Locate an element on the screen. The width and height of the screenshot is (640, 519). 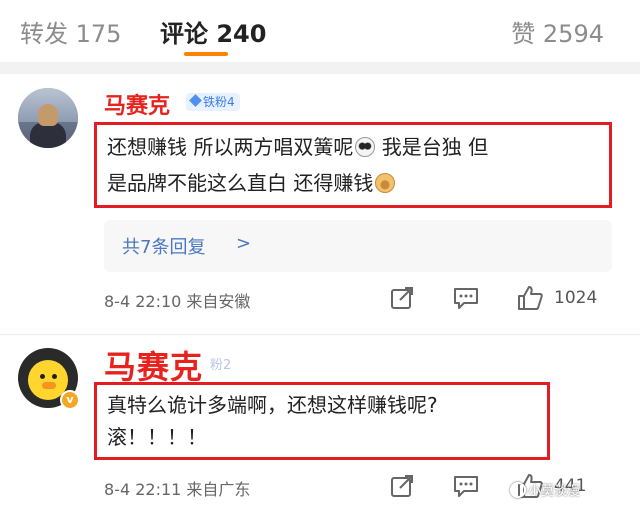
replies-preview: 共7条回复 > is located at coordinates (358, 246).